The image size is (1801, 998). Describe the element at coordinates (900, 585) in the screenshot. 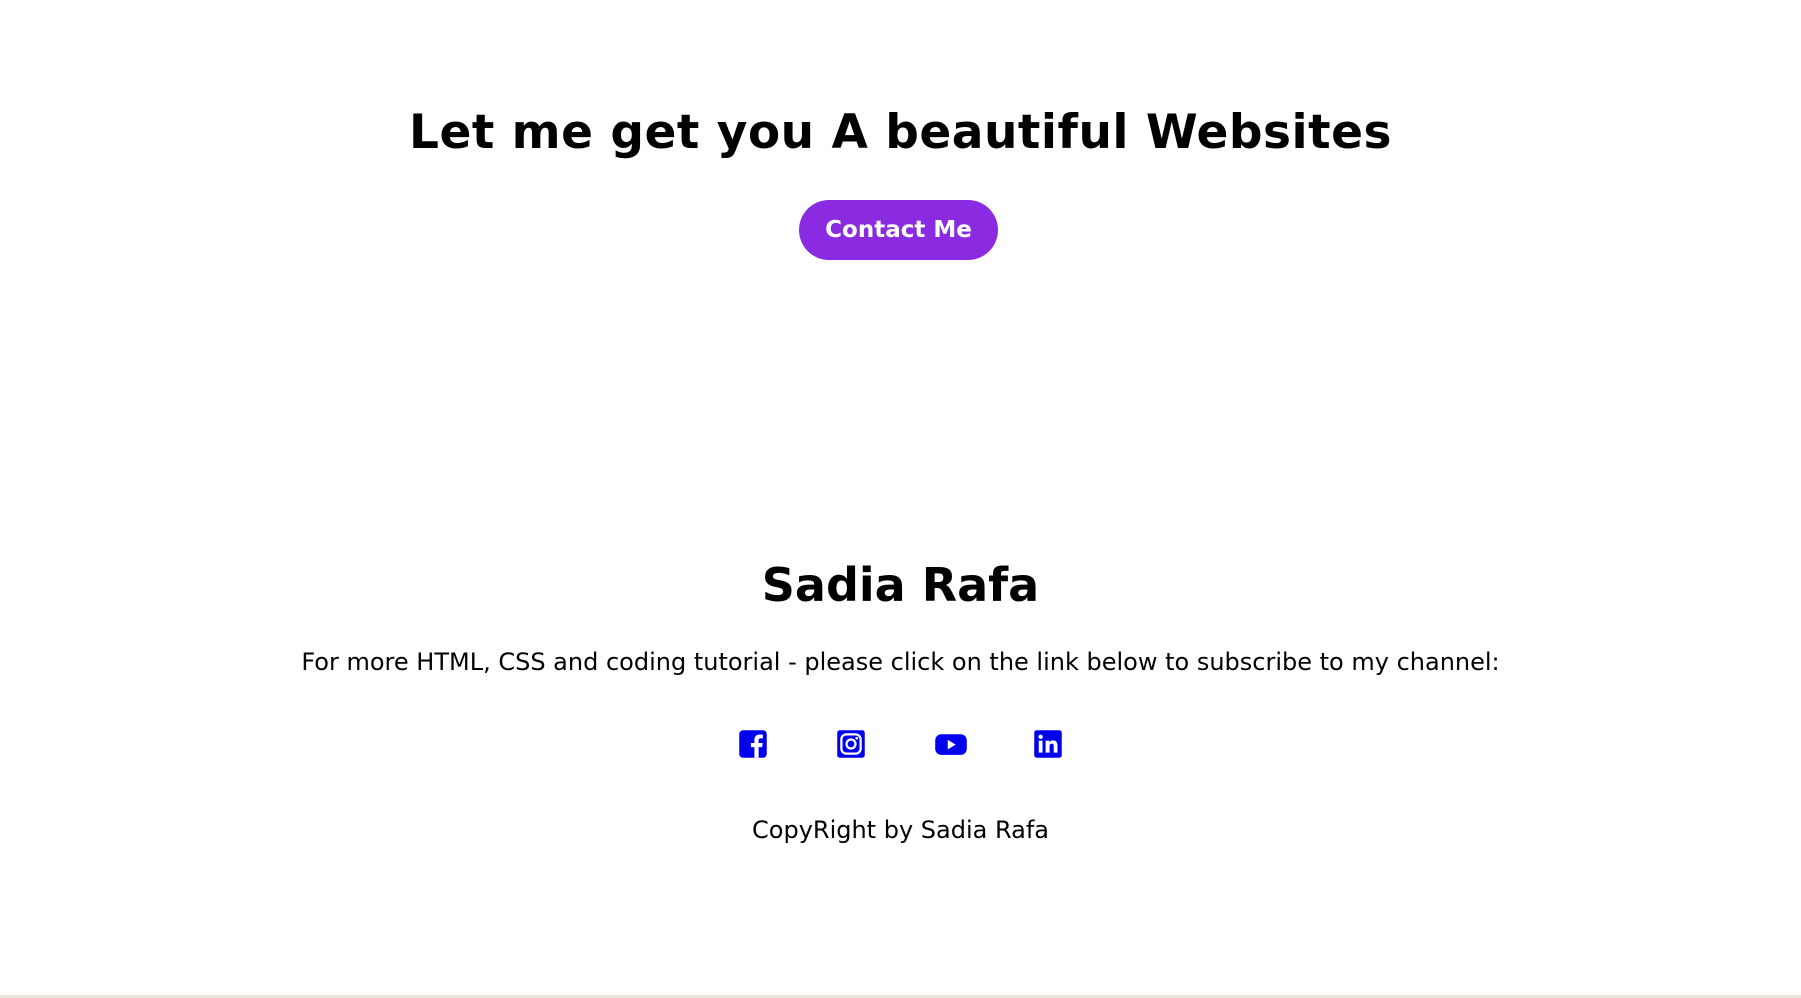

I see `footer-name: Sadia Rafa` at that location.